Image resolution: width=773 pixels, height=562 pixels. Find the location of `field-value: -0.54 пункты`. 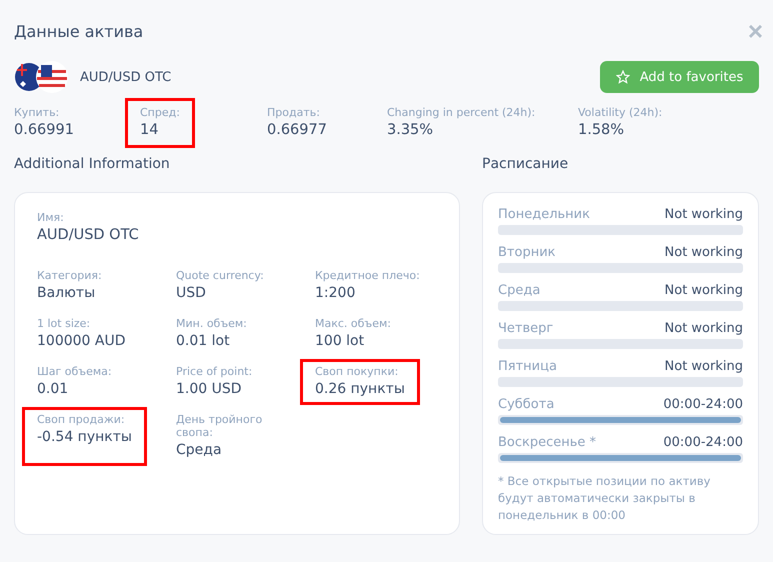

field-value: -0.54 пункты is located at coordinates (84, 437).